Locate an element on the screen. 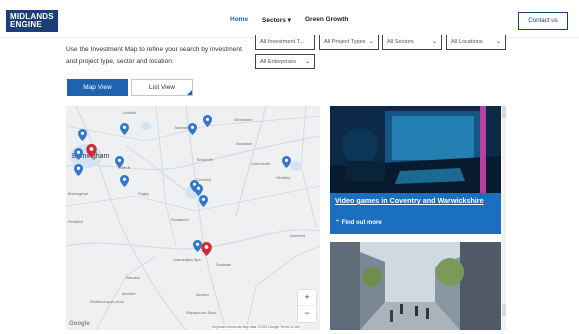 Image resolution: width=579 pixels, height=334 pixels. sectors-select: All Sectors ⌄ is located at coordinates (412, 42).